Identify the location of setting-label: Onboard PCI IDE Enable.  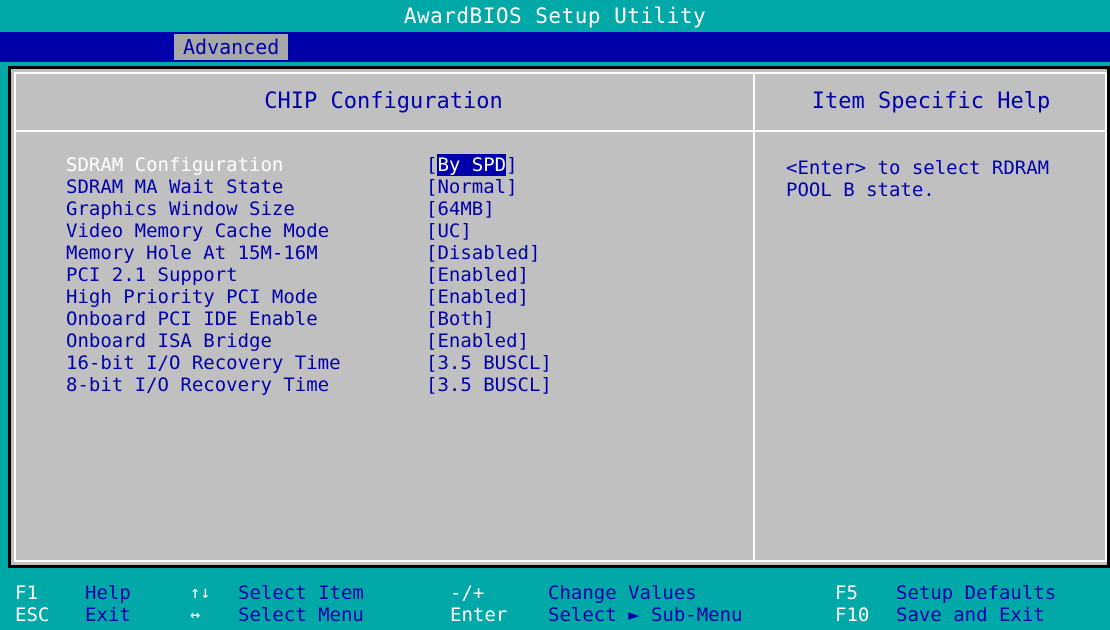
(192, 319).